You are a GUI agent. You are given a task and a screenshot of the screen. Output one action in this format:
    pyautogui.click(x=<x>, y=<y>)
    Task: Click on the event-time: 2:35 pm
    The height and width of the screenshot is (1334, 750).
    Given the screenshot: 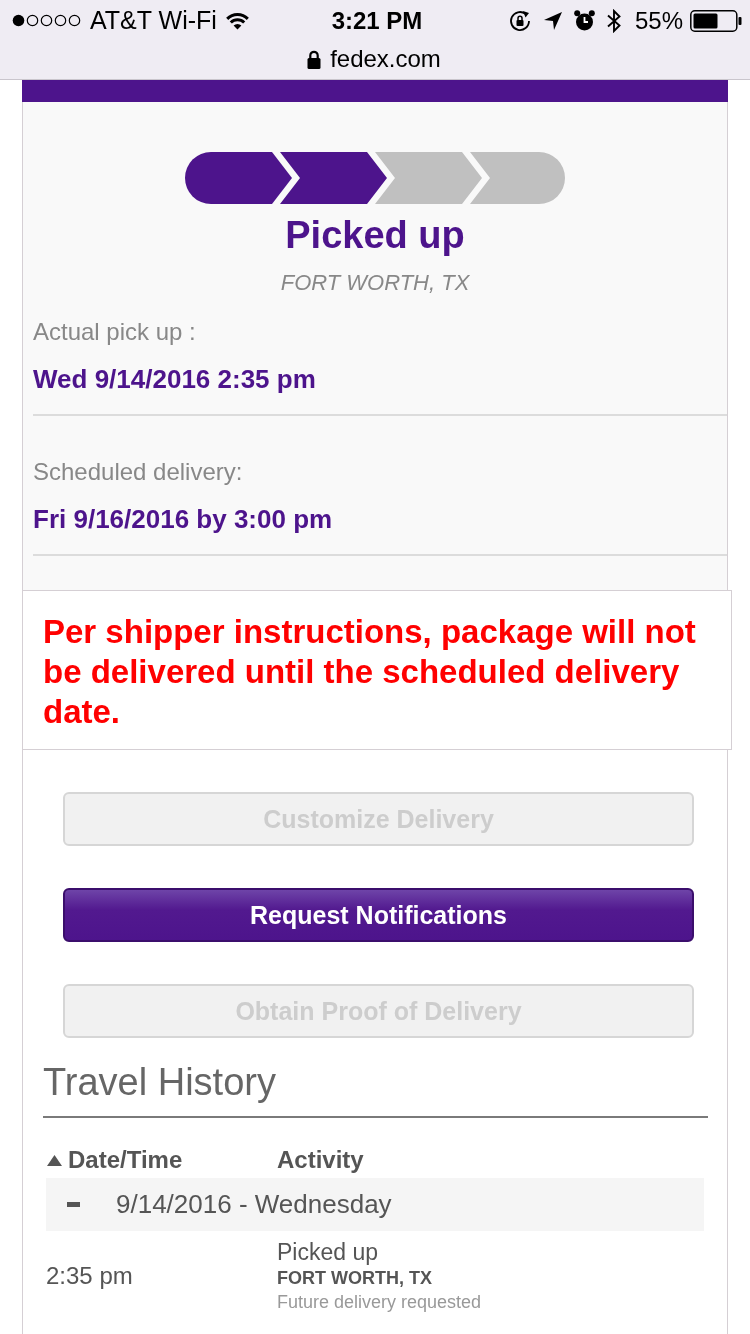 What is the action you would take?
    pyautogui.click(x=89, y=1276)
    